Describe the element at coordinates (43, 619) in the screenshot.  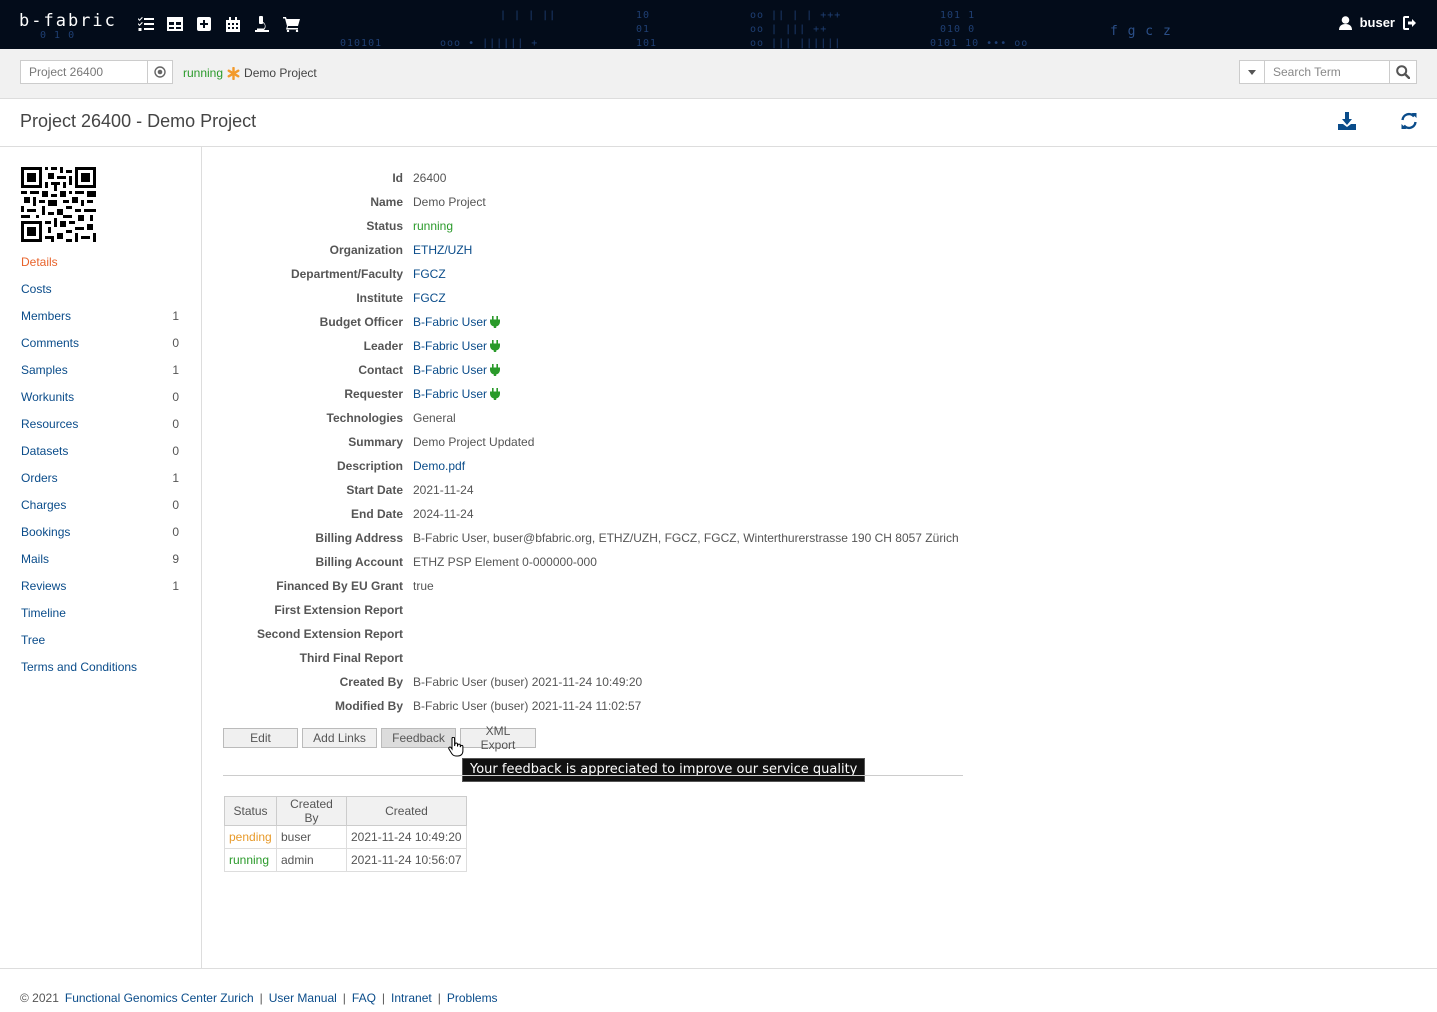
I see `sidebar-item-label: Timeline` at that location.